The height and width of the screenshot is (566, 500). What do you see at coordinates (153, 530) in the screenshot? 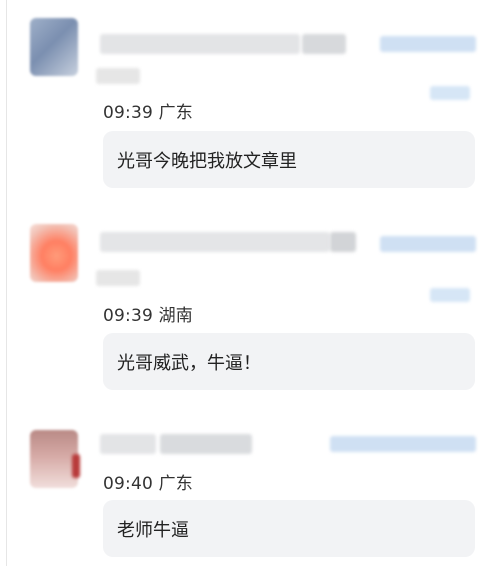
I see `comment-text: 老师牛逼` at bounding box center [153, 530].